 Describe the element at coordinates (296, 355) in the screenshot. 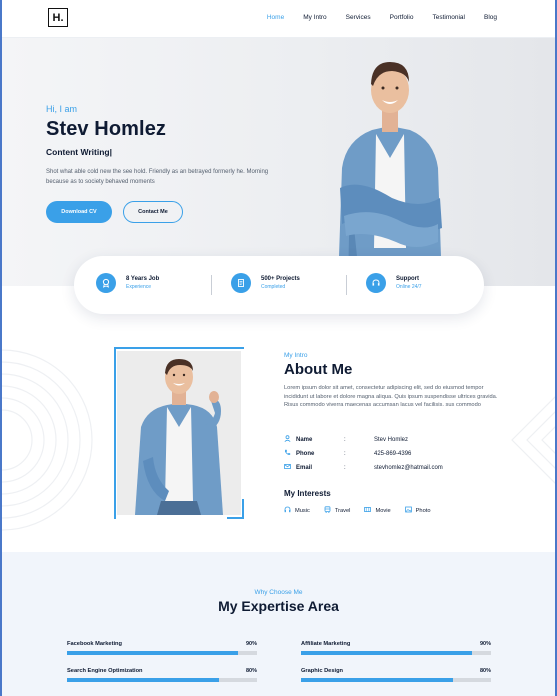

I see `about-kicker: My Intro` at that location.